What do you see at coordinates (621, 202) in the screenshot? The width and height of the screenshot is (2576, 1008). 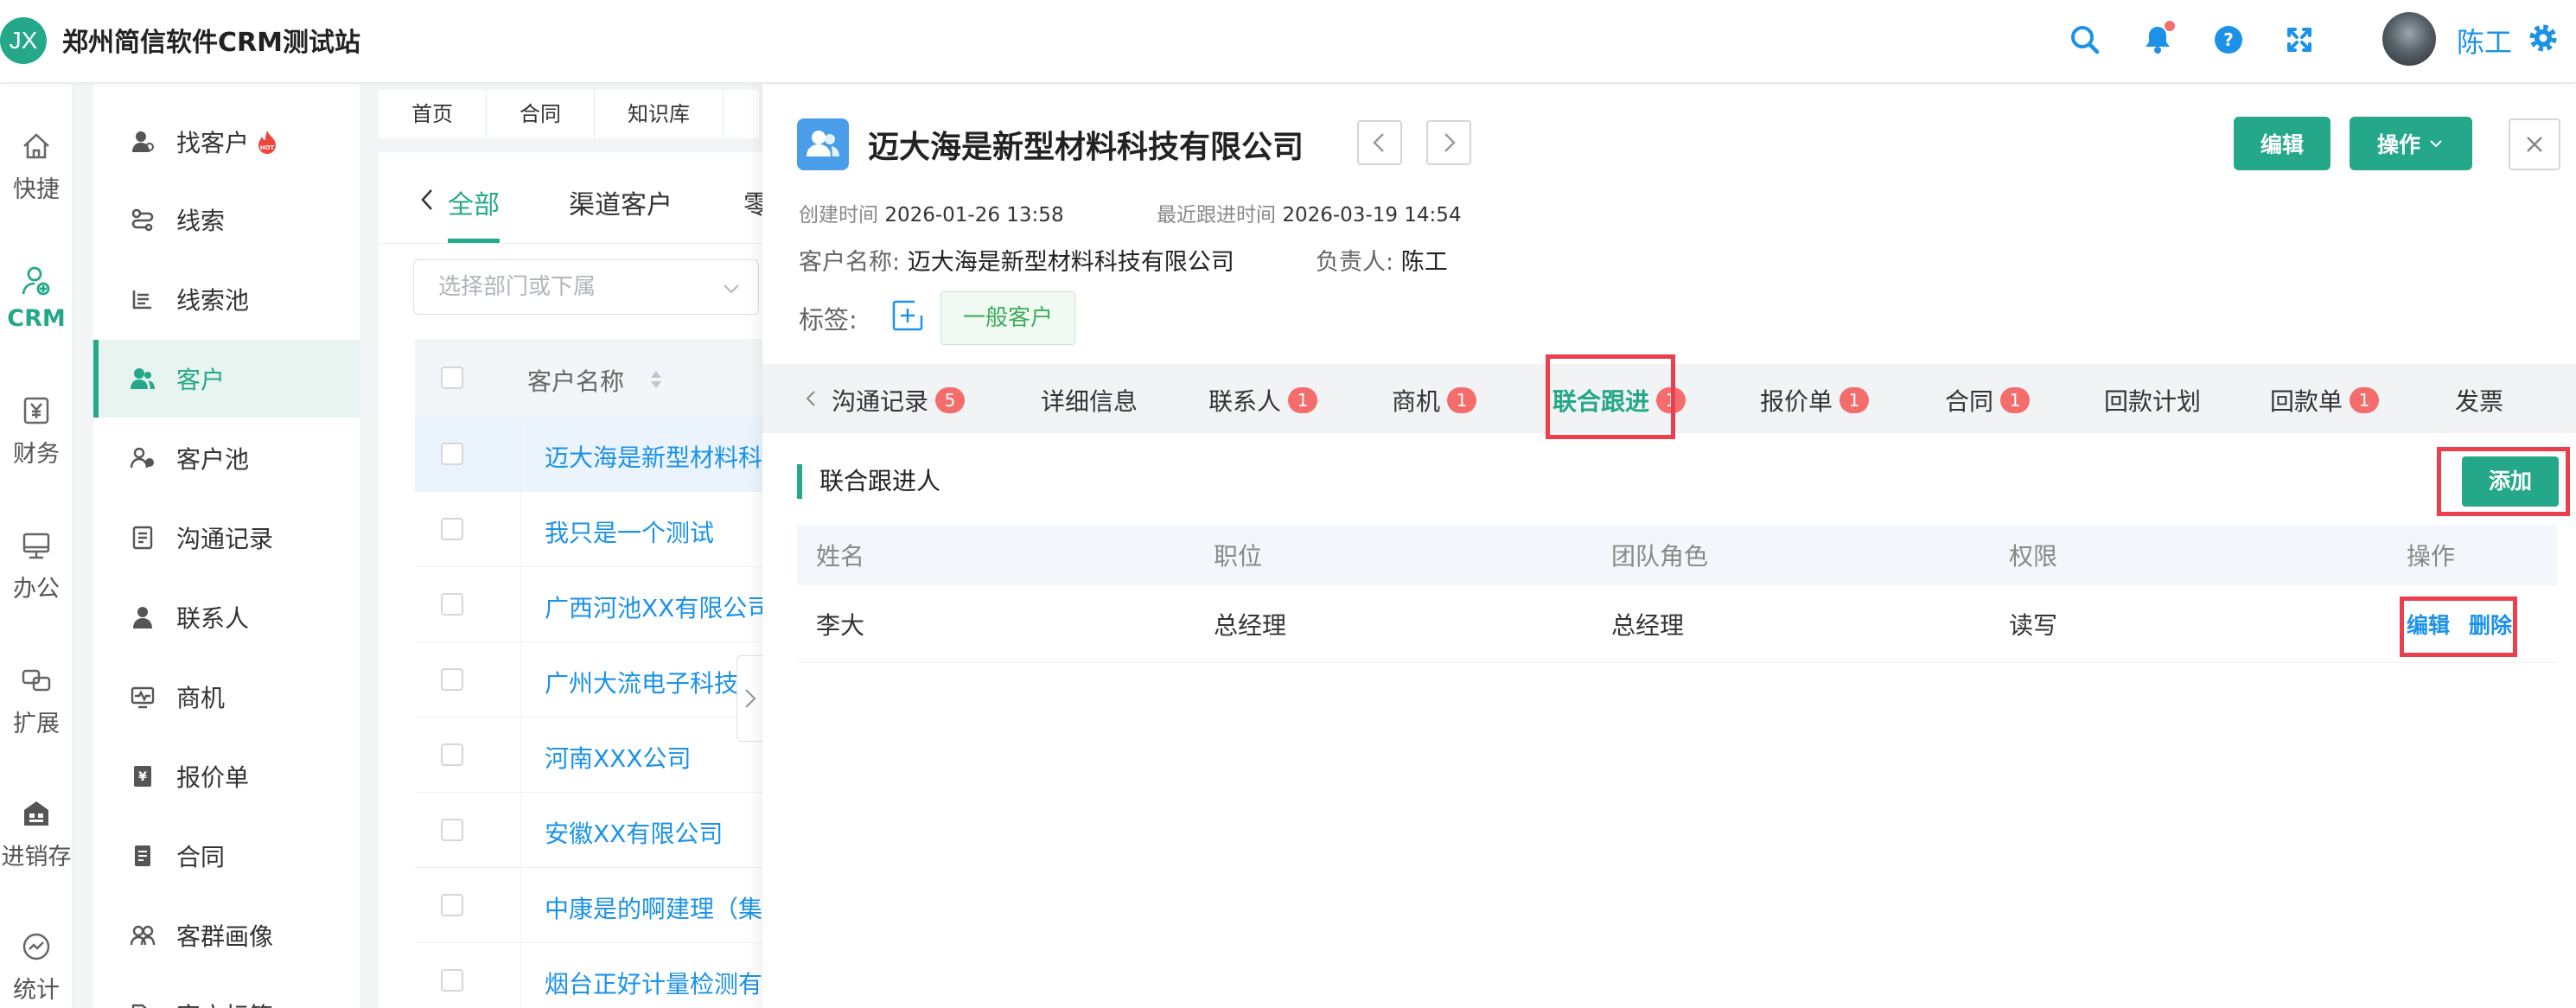 I see `tab-channel-customers: 渠道客户` at bounding box center [621, 202].